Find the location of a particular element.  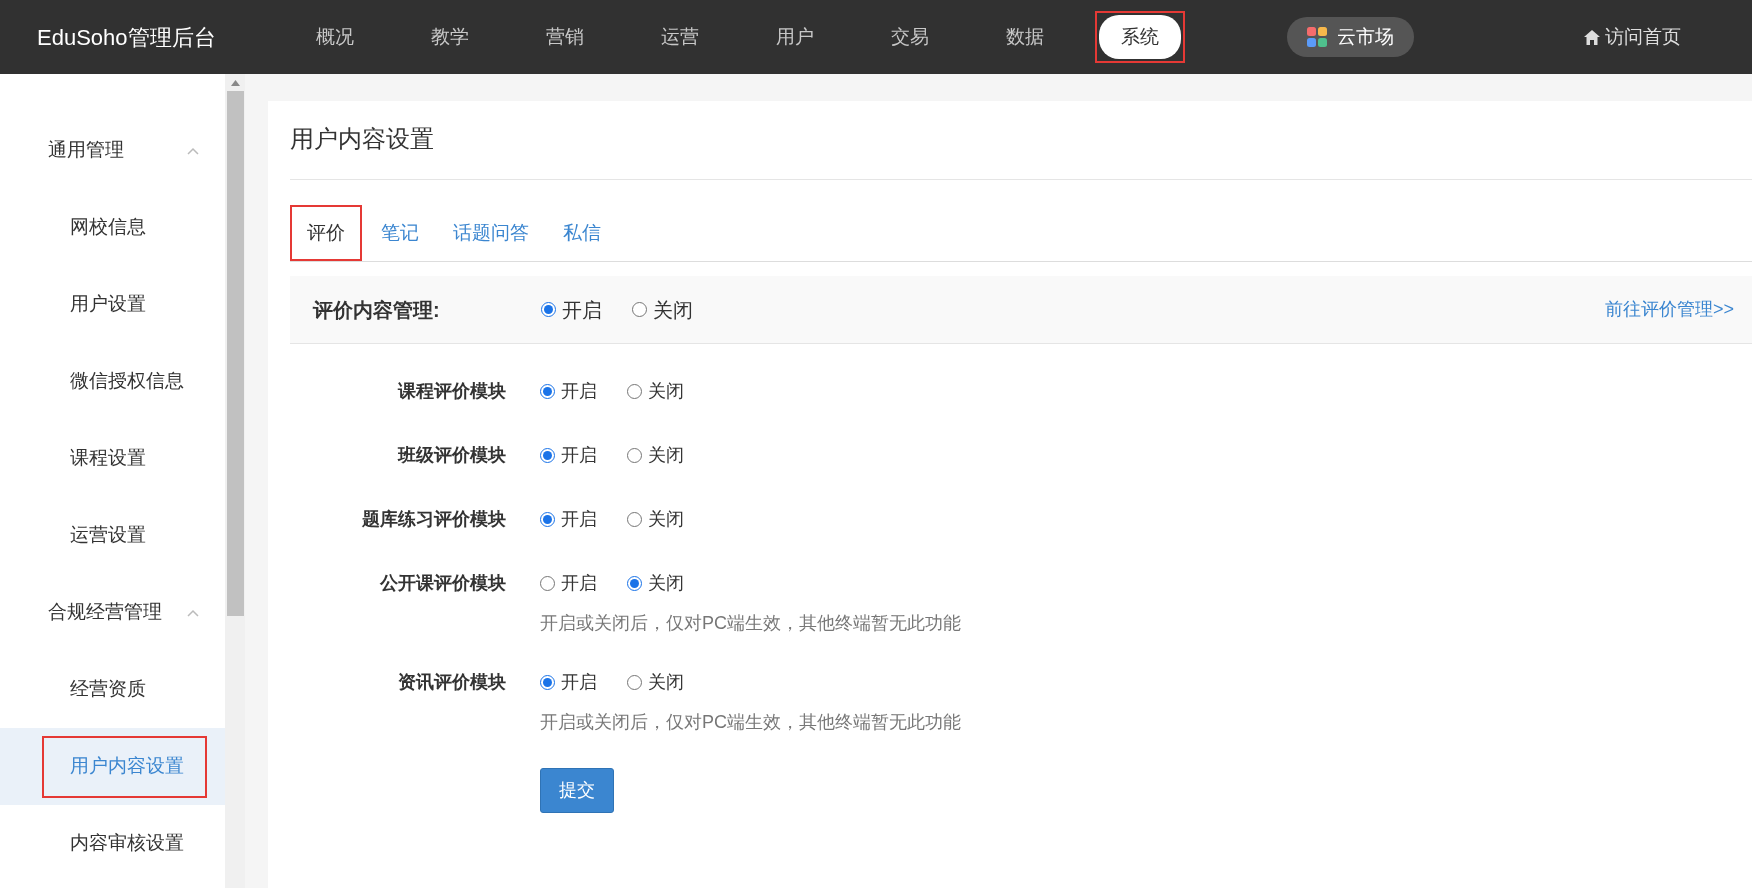

scroll-up-arrow-icon is located at coordinates (235, 83).